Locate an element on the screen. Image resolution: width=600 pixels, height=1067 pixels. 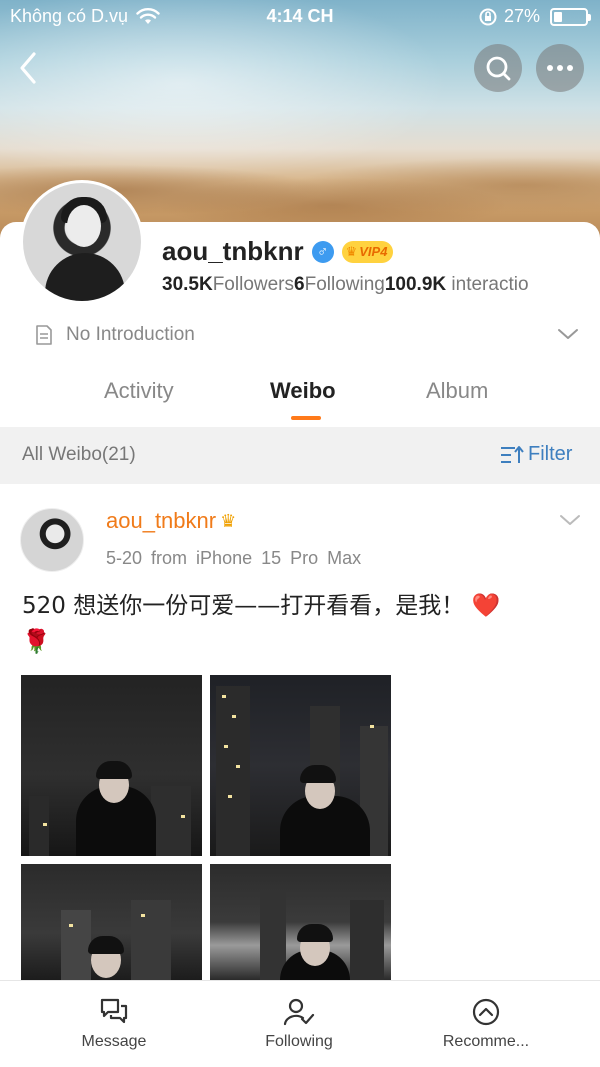
male-icon: ♂ is located at coordinates (322, 251).